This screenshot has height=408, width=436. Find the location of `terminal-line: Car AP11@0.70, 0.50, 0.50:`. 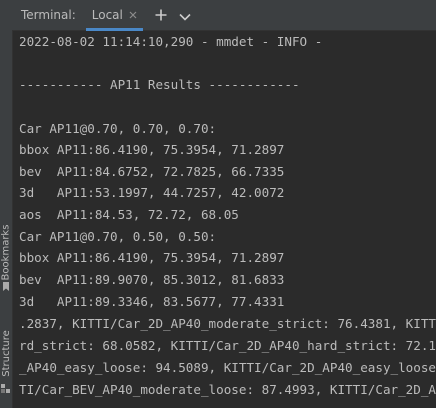

terminal-line: Car AP11@0.70, 0.50, 0.50: is located at coordinates (118, 236).